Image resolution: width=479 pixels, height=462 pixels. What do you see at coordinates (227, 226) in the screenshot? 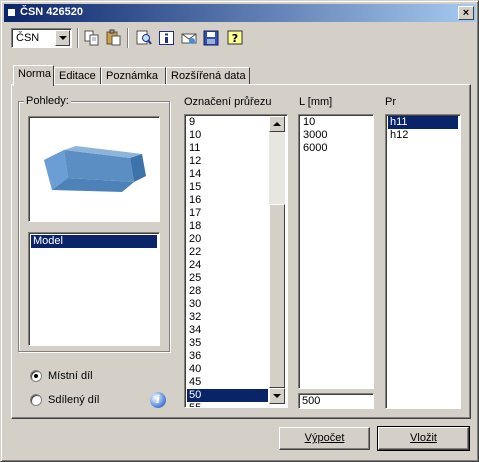
I see `list-item: 18` at bounding box center [227, 226].